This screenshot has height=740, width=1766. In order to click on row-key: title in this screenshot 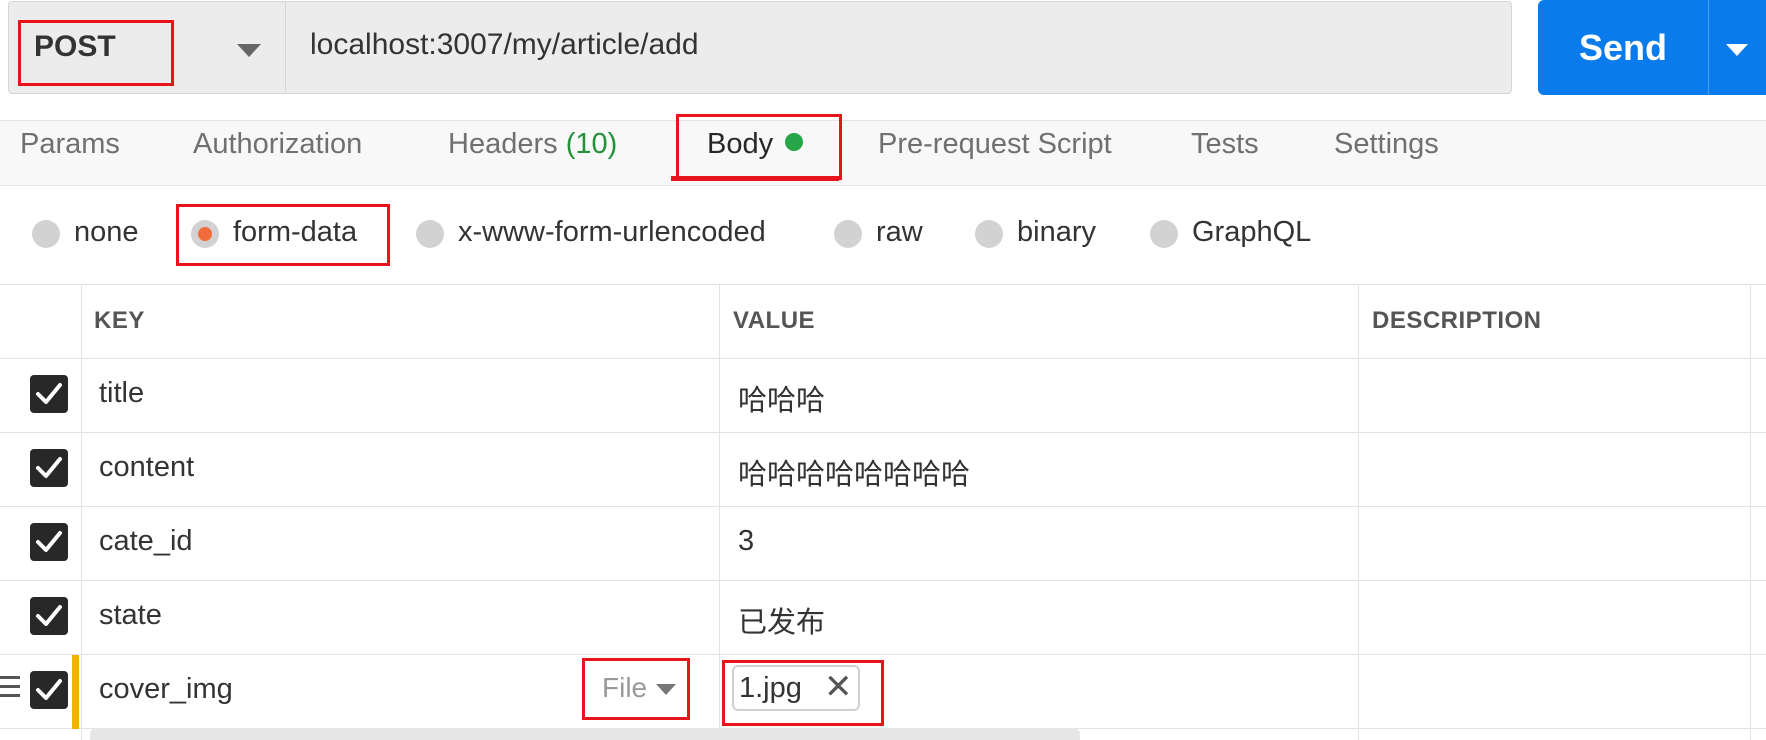, I will do `click(121, 393)`.